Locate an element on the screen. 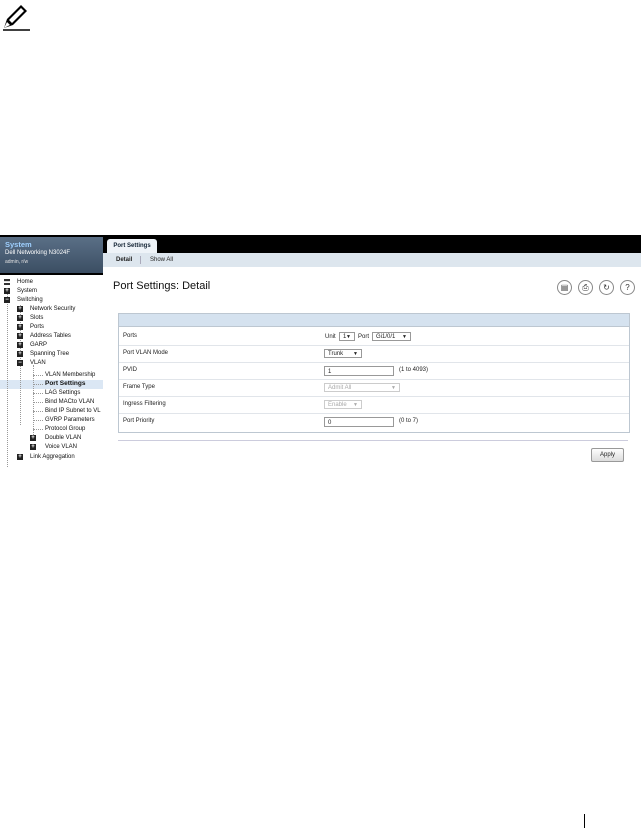 Image resolution: width=641 pixels, height=831 pixels. nav-item-port-settings: Port Settings is located at coordinates (65, 384).